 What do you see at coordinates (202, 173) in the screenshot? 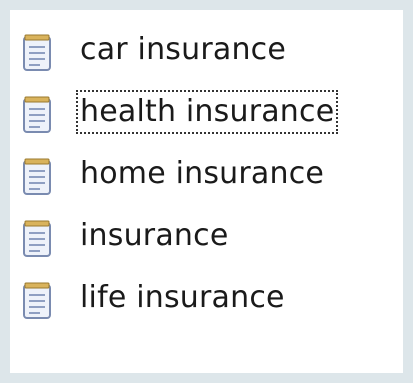
I see `item-label: home insurance` at bounding box center [202, 173].